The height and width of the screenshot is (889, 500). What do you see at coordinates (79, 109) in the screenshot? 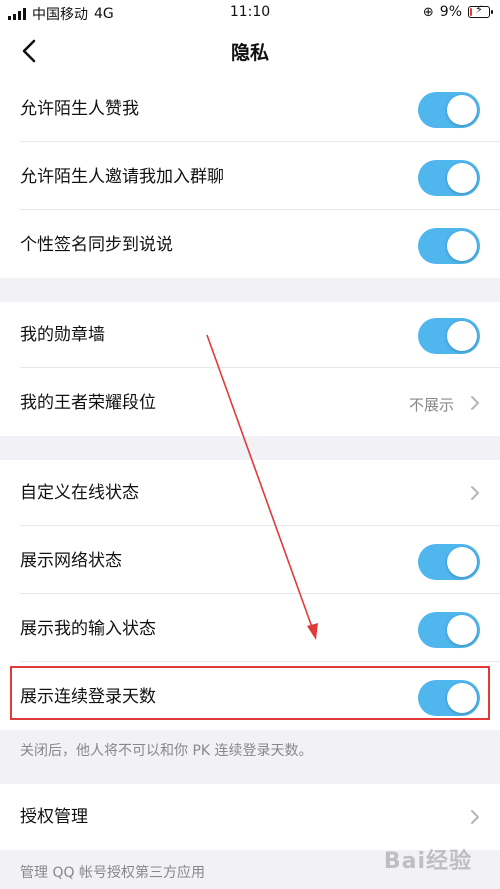
I see `row-label: 允许陌生人赞我` at bounding box center [79, 109].